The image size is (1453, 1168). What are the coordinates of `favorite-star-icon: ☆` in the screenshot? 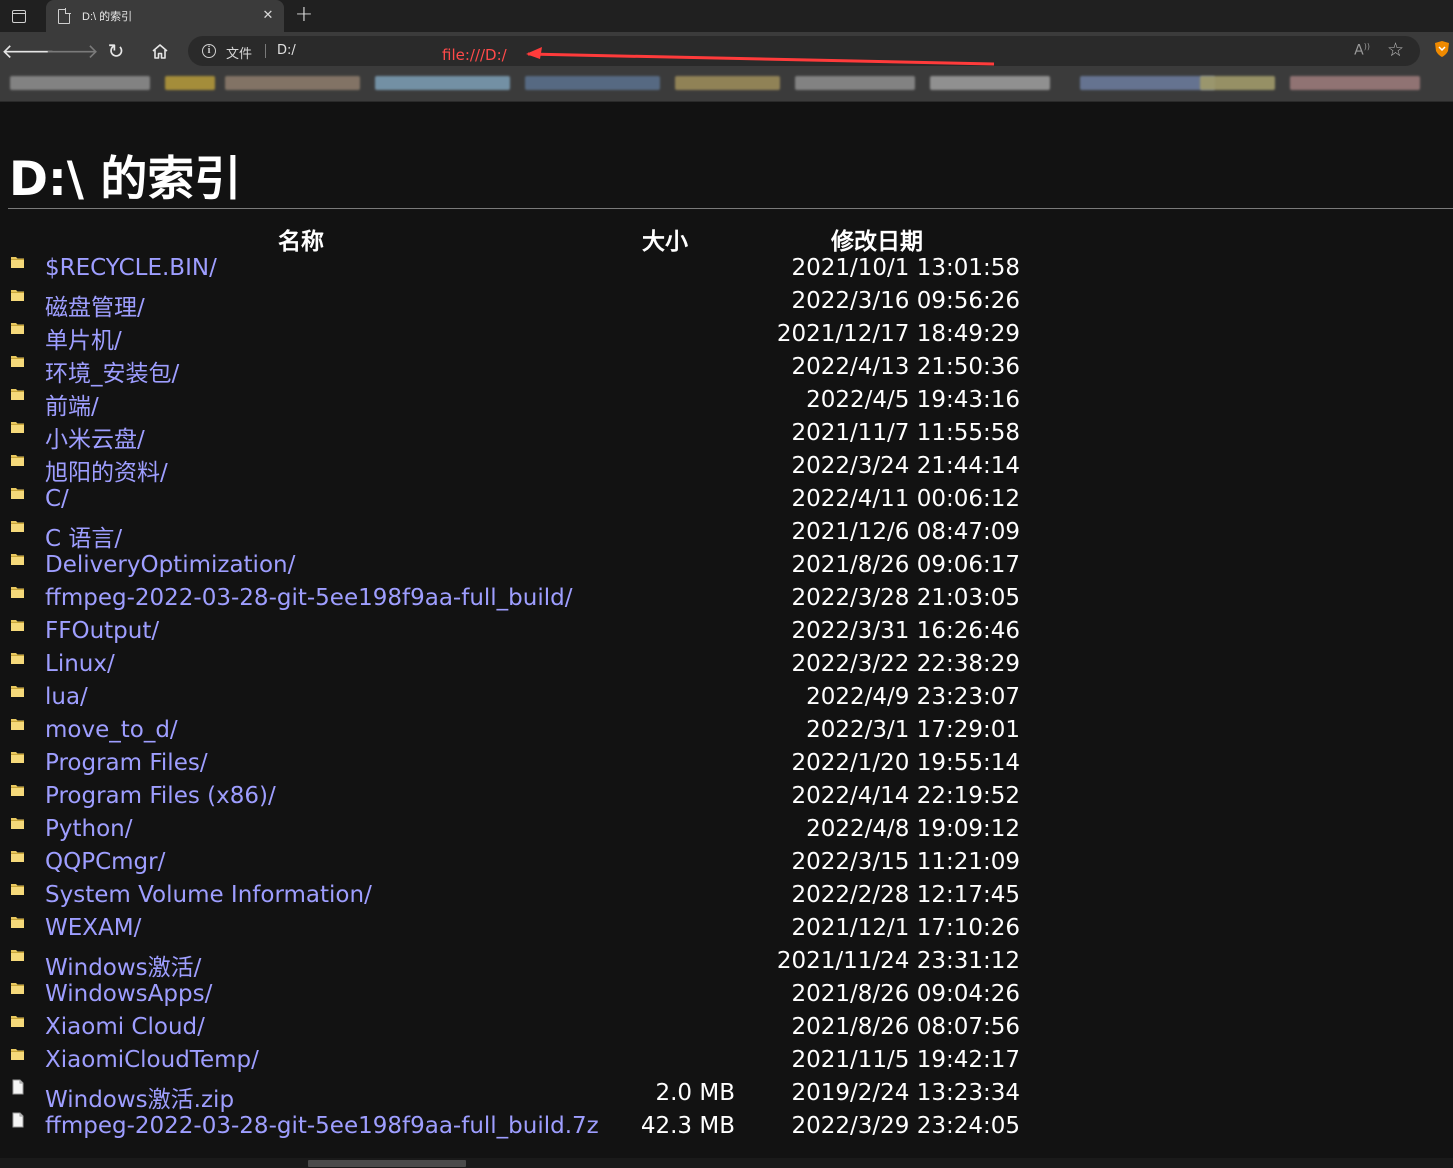 It's located at (1395, 50).